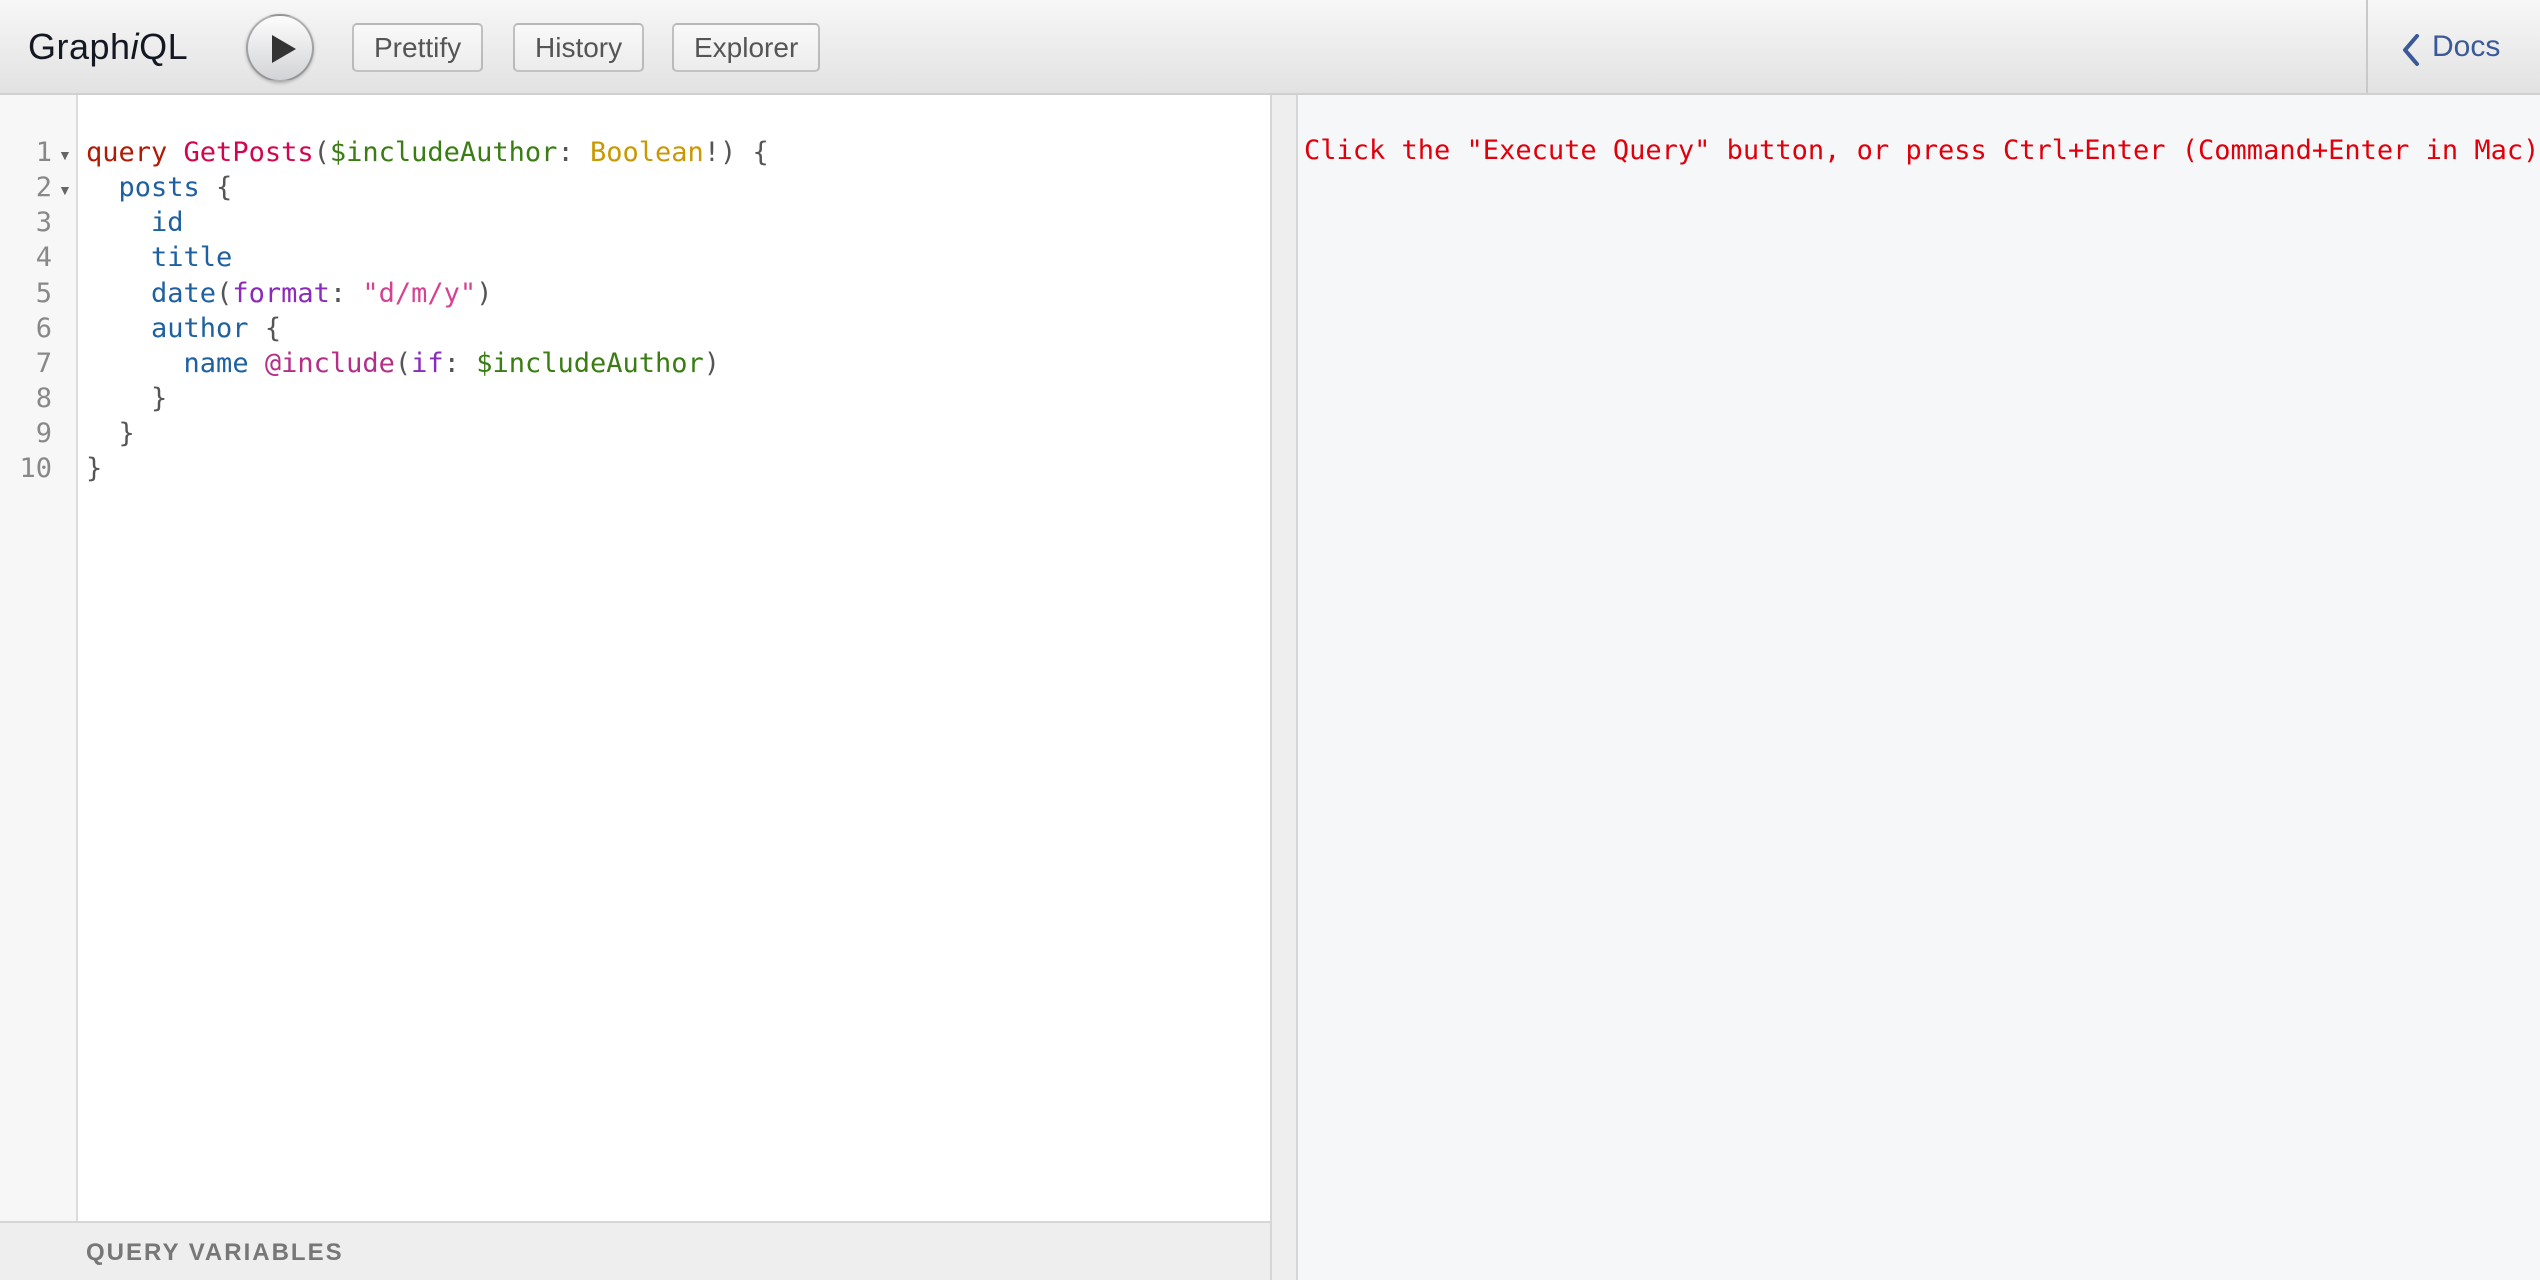  Describe the element at coordinates (43, 152) in the screenshot. I see `line-number: 1` at that location.